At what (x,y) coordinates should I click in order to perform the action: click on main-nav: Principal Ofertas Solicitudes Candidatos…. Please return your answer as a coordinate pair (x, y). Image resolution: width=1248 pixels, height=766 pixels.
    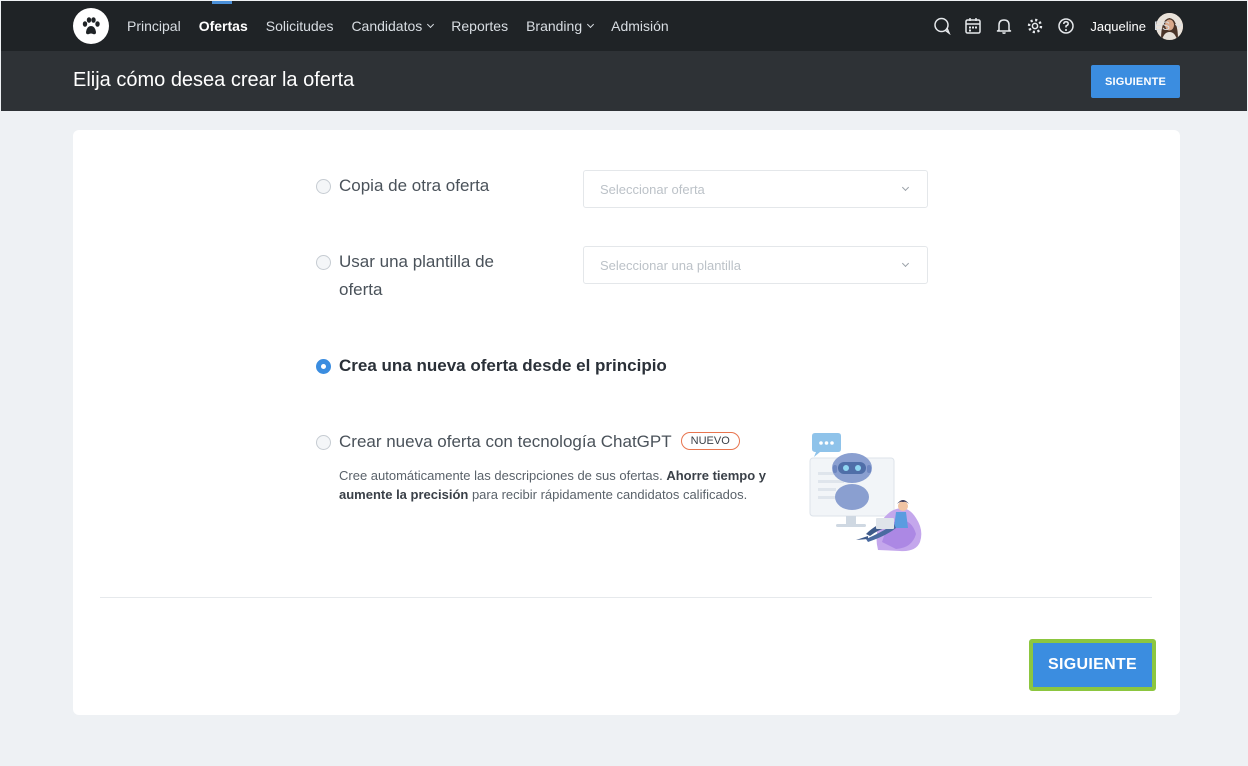
    Looking at the image, I should click on (407, 26).